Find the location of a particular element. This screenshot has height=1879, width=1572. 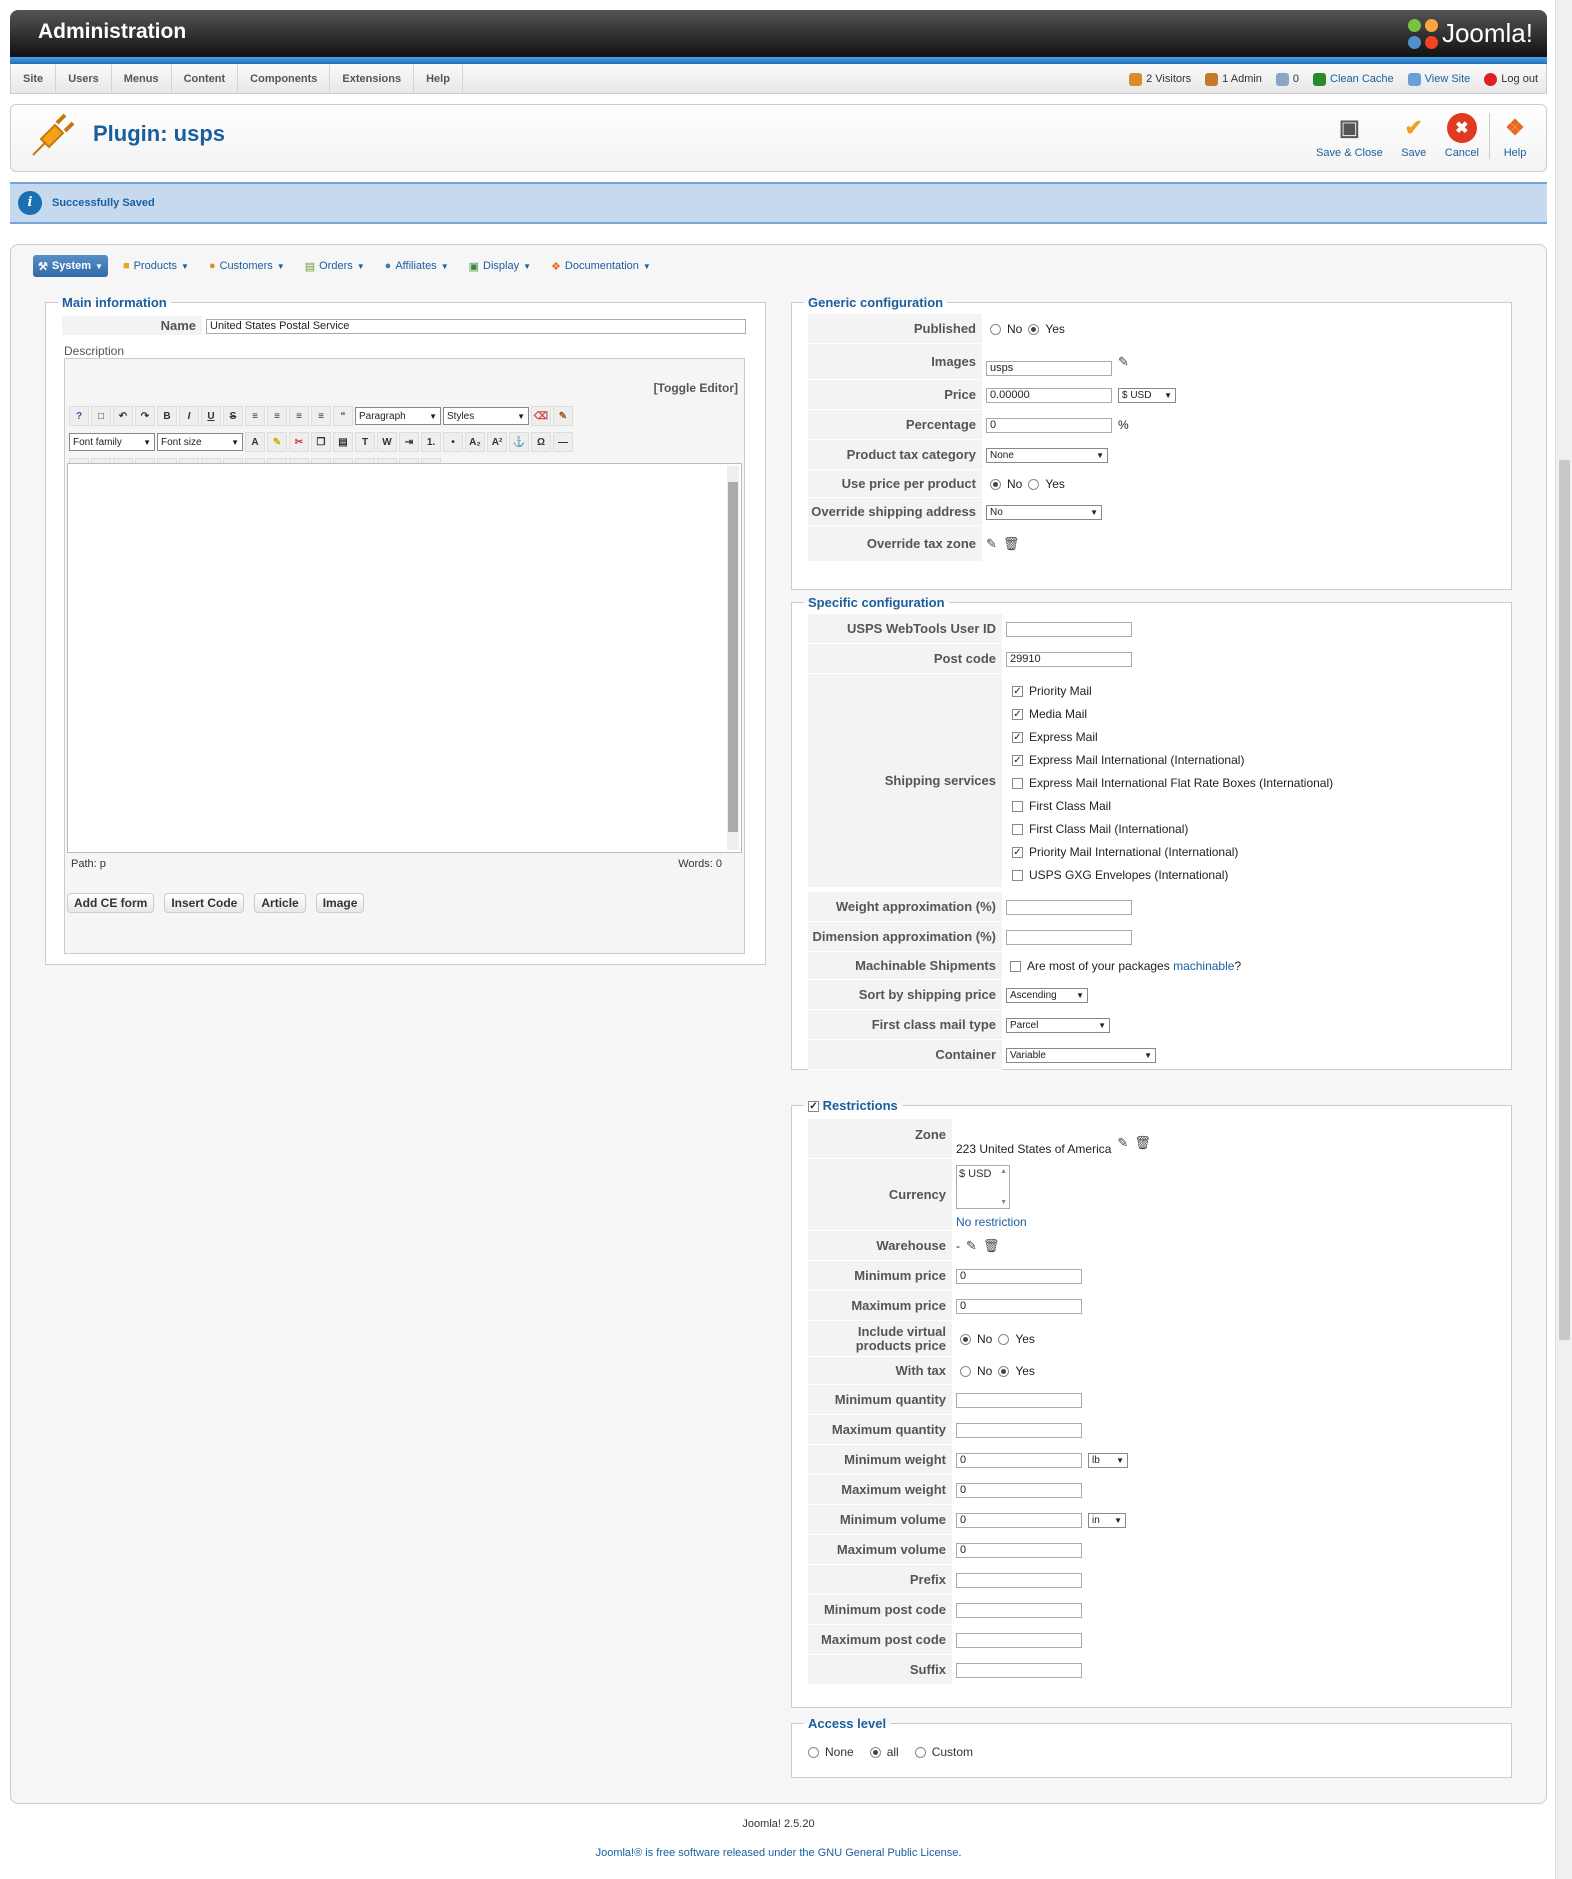

restrictions-checkbox: ✓ is located at coordinates (813, 1107).